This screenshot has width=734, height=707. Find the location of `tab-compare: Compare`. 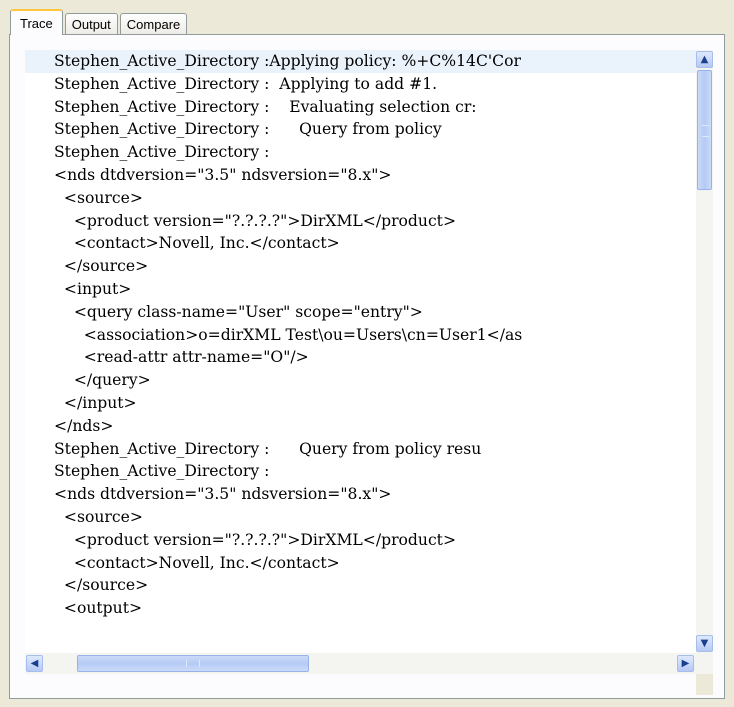

tab-compare: Compare is located at coordinates (153, 24).